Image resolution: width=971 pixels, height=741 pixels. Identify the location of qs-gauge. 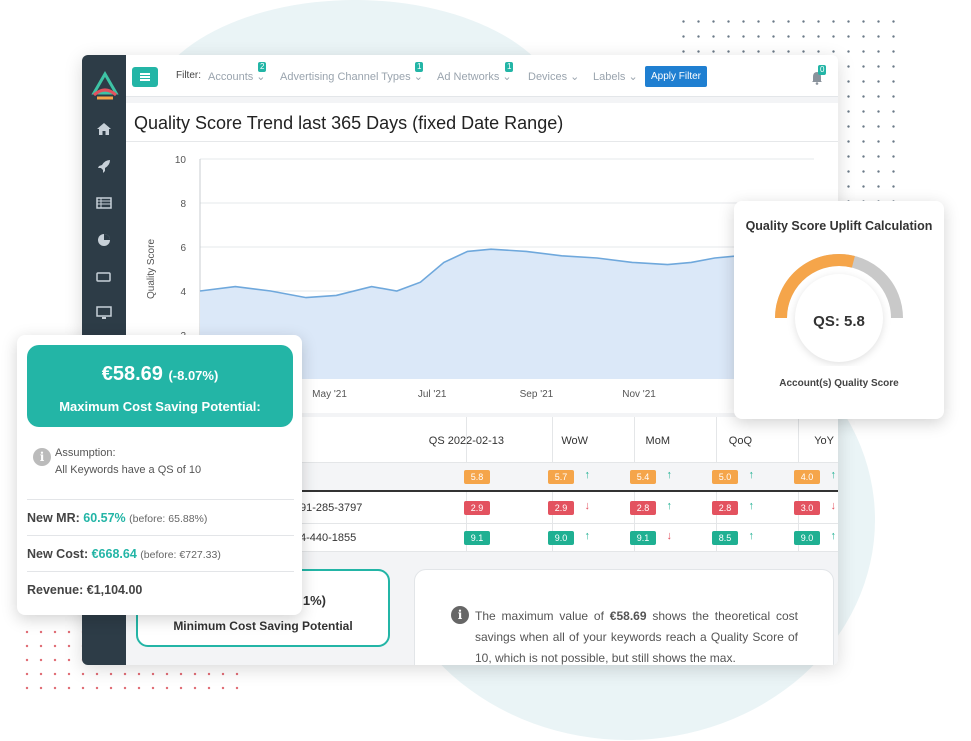
(839, 308).